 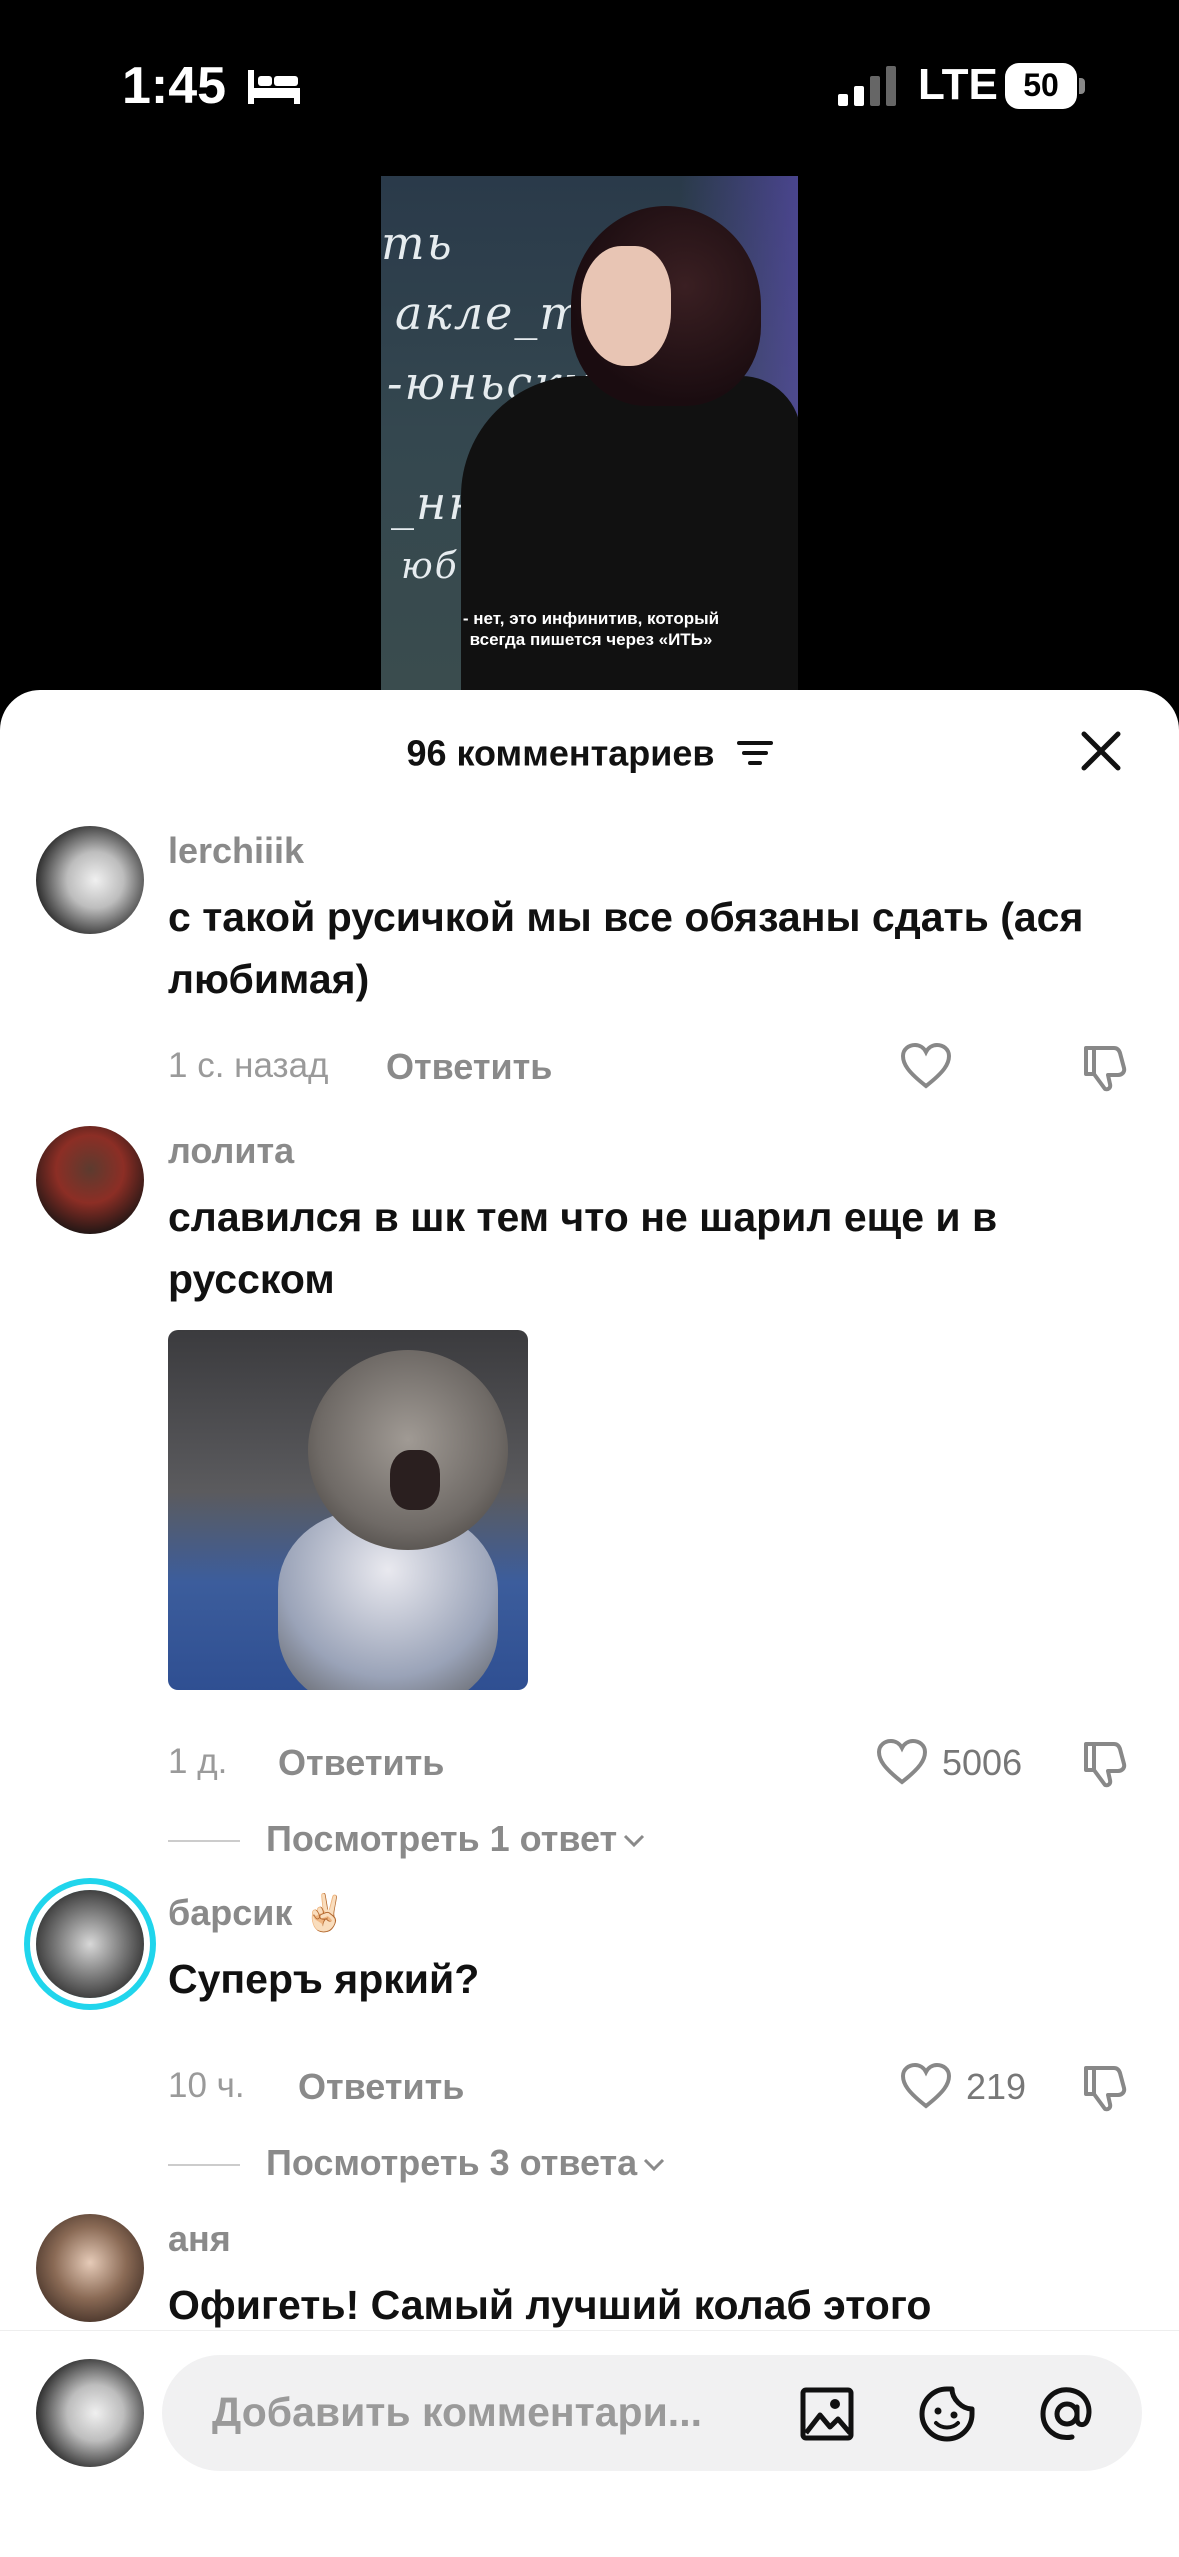 I want to click on battery-level: 50, so click(x=1041, y=85).